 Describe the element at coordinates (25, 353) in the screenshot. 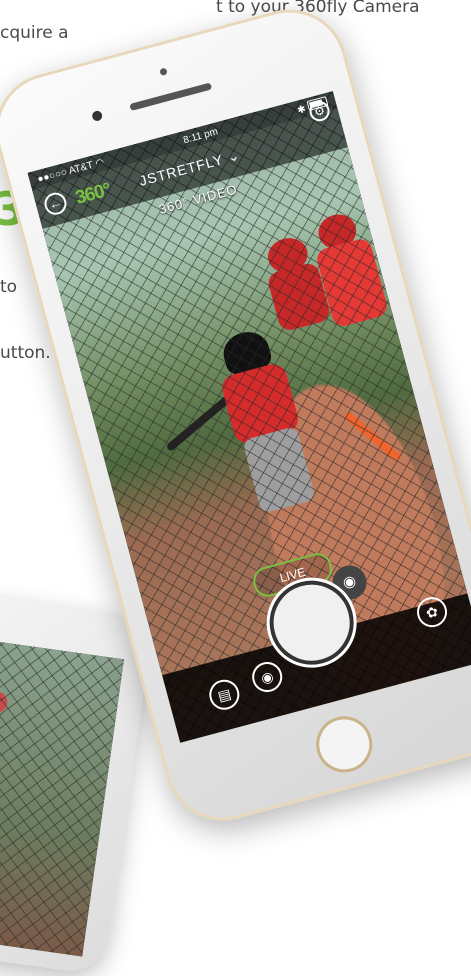

I see `instruction-line-4: utton.` at that location.